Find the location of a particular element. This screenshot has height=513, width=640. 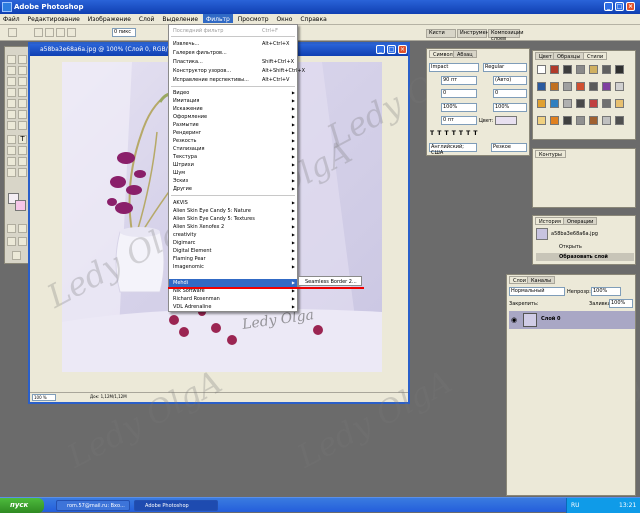

snapshot-name: a58ba3e68a6a.jpg is located at coordinates (574, 234).